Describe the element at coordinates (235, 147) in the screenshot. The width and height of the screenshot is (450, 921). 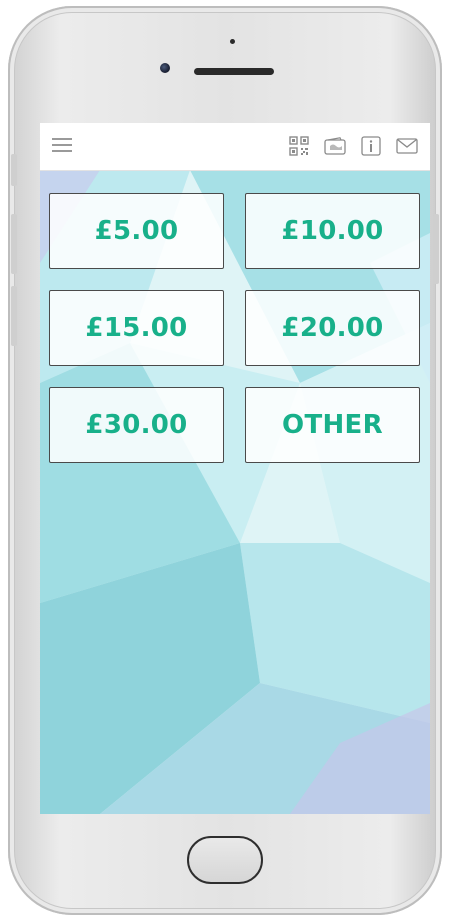
I see `app-bar` at that location.